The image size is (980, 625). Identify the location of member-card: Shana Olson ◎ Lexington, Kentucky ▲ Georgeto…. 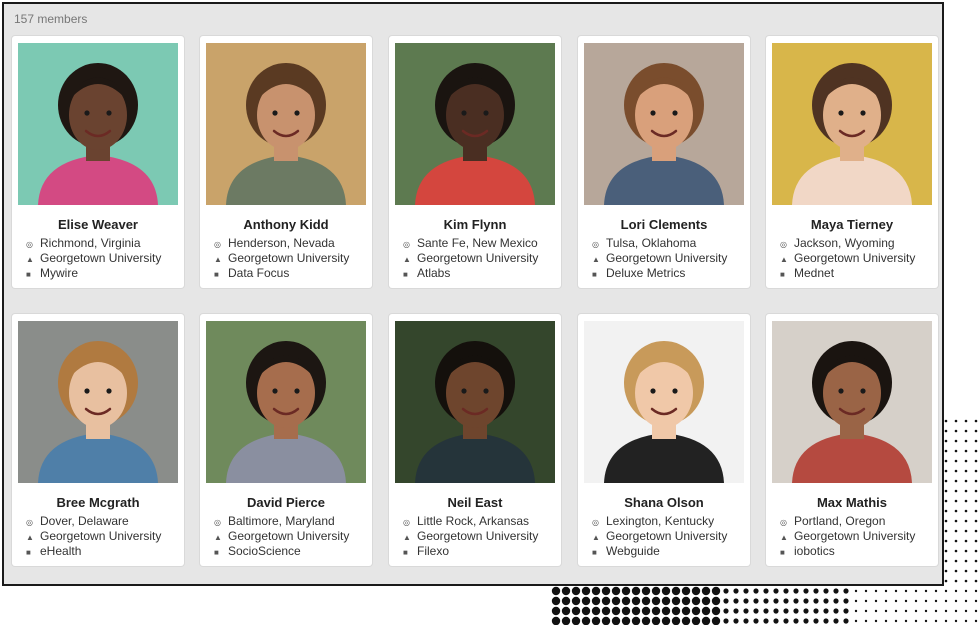
(664, 440).